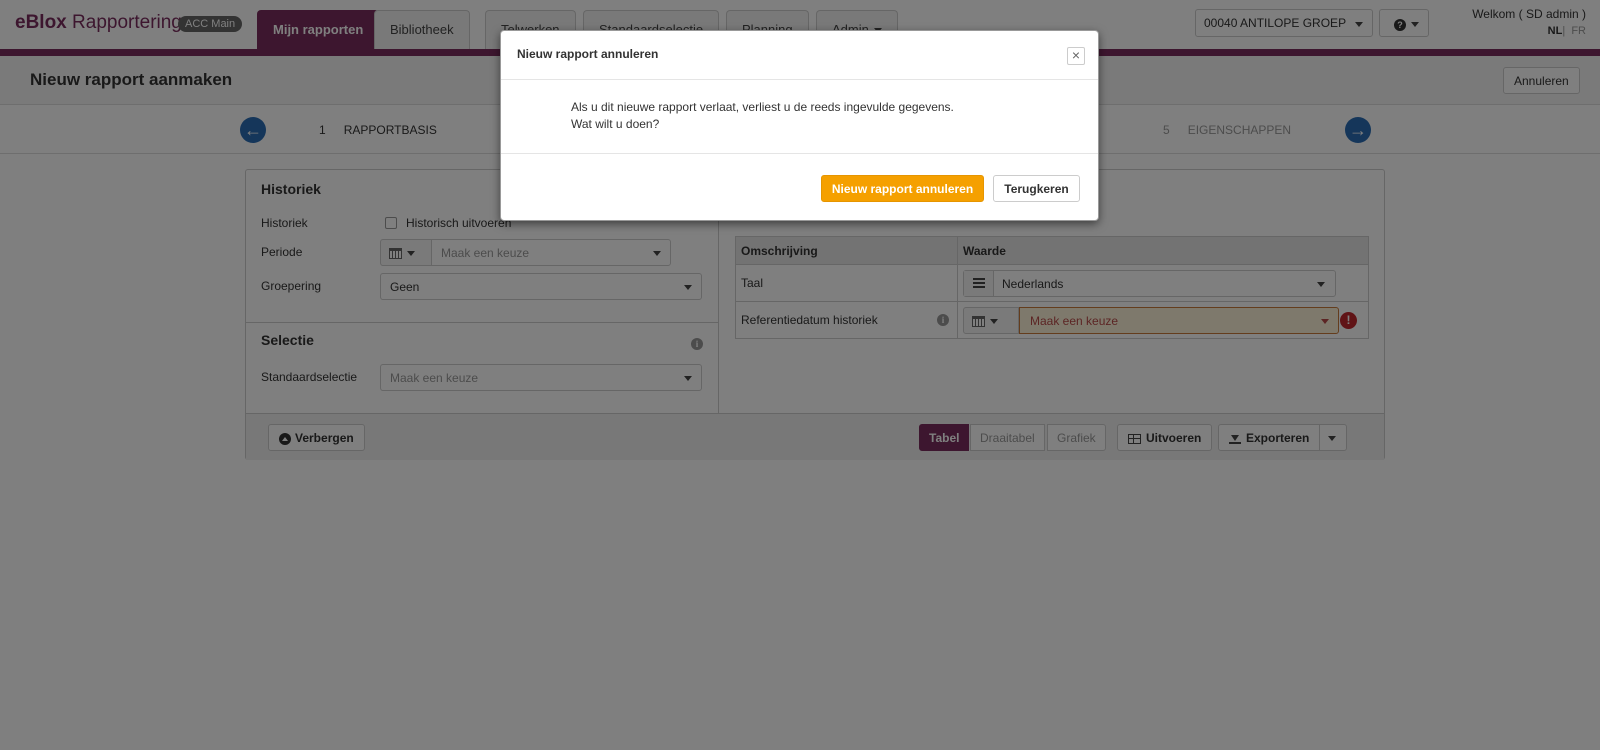 This screenshot has height=750, width=1600. I want to click on dialog-question: Wat wilt u doen?, so click(615, 124).